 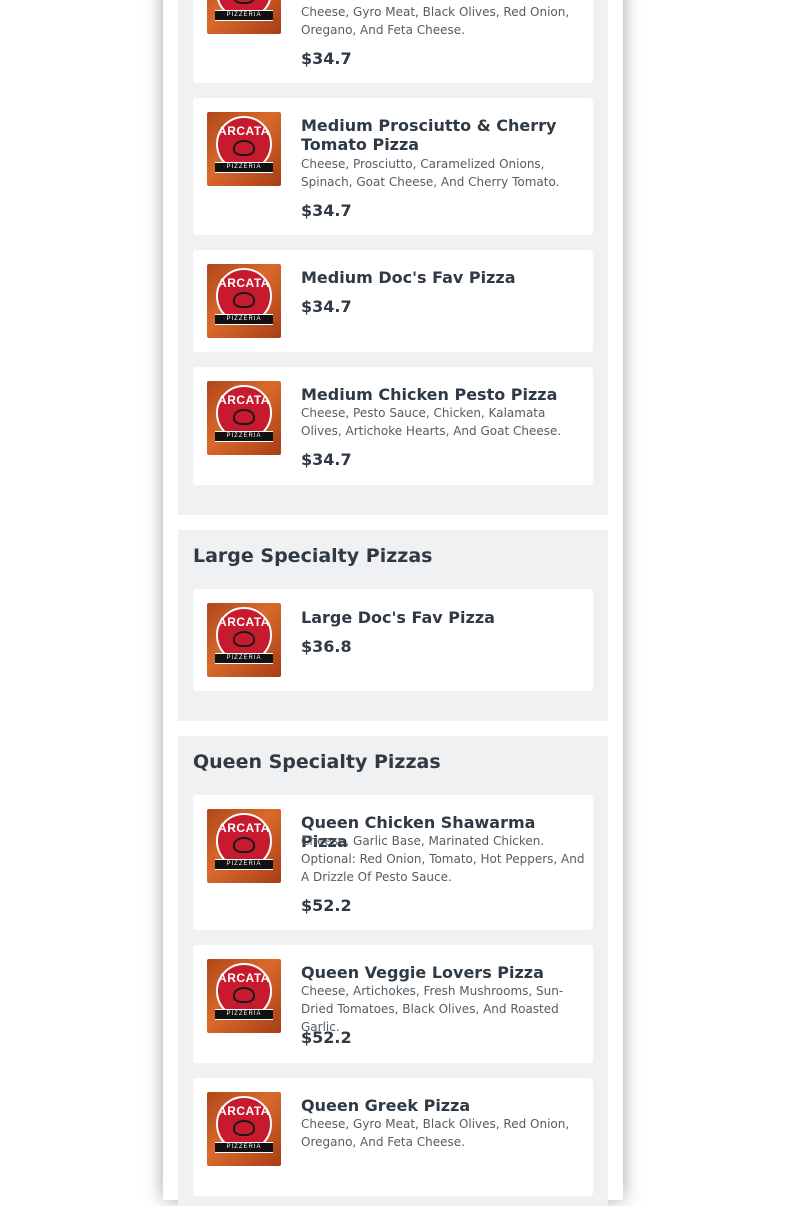 What do you see at coordinates (317, 762) in the screenshot?
I see `section-title: Queen Specialty Pizzas` at bounding box center [317, 762].